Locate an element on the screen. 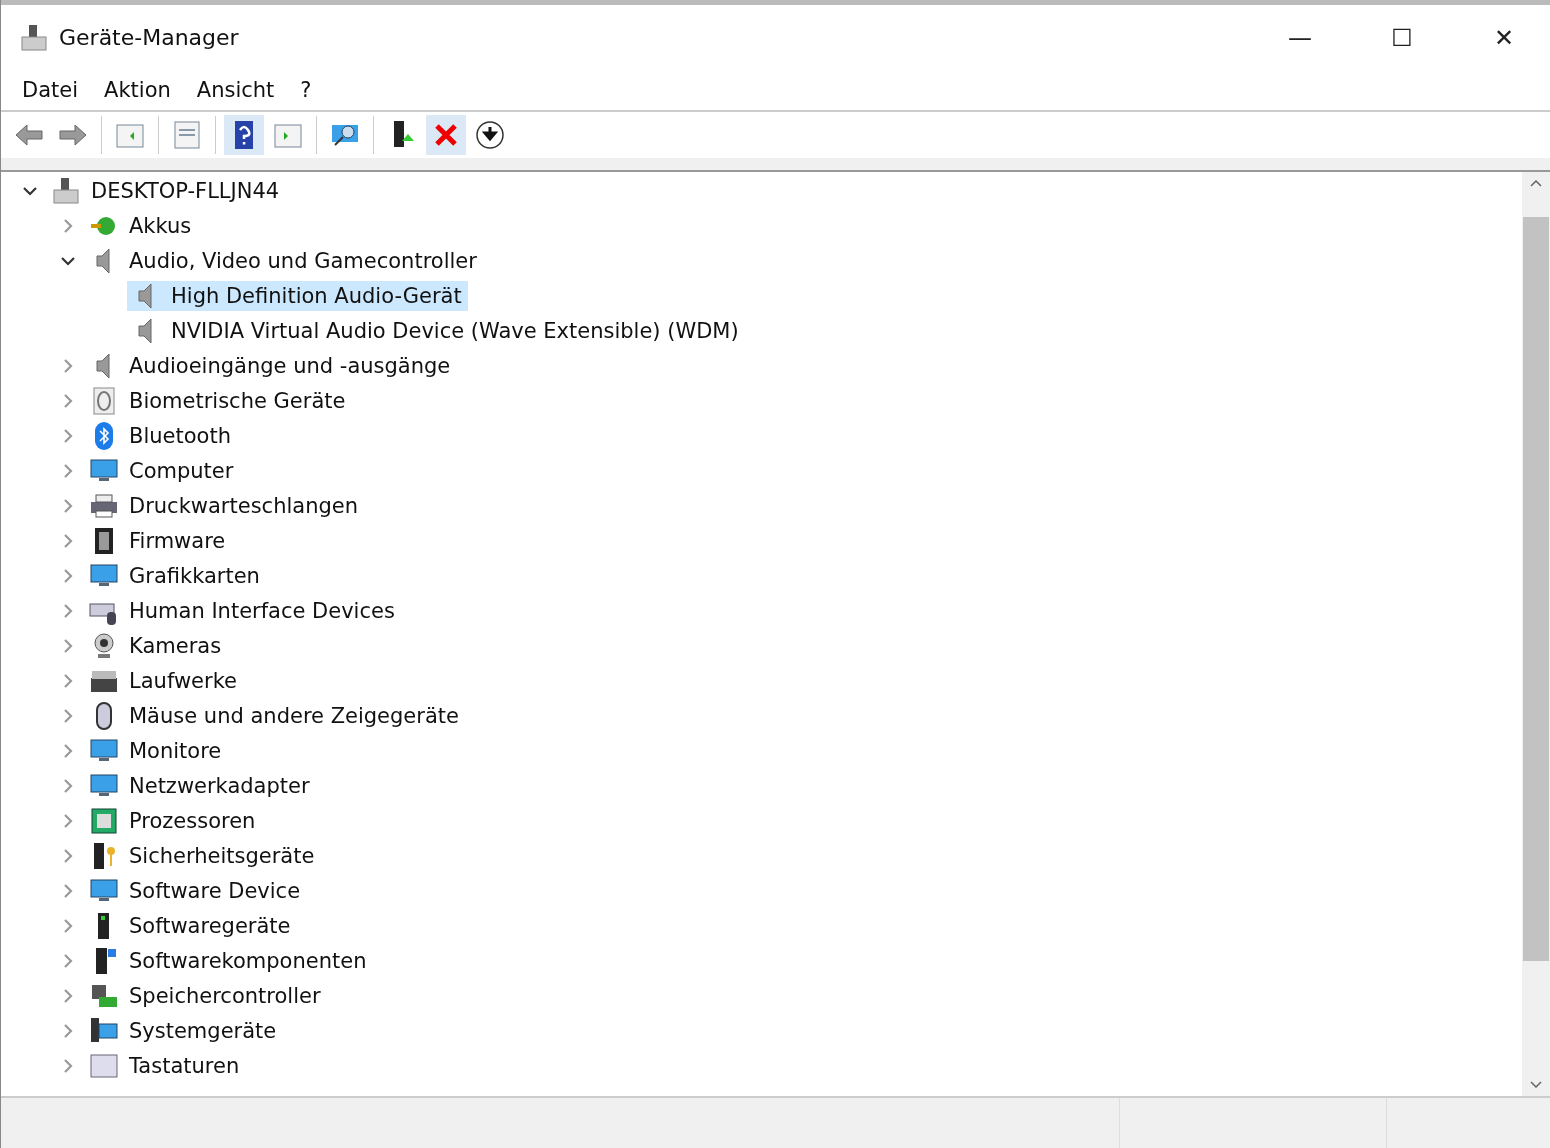 The height and width of the screenshot is (1148, 1550). processor-icon is located at coordinates (104, 820).